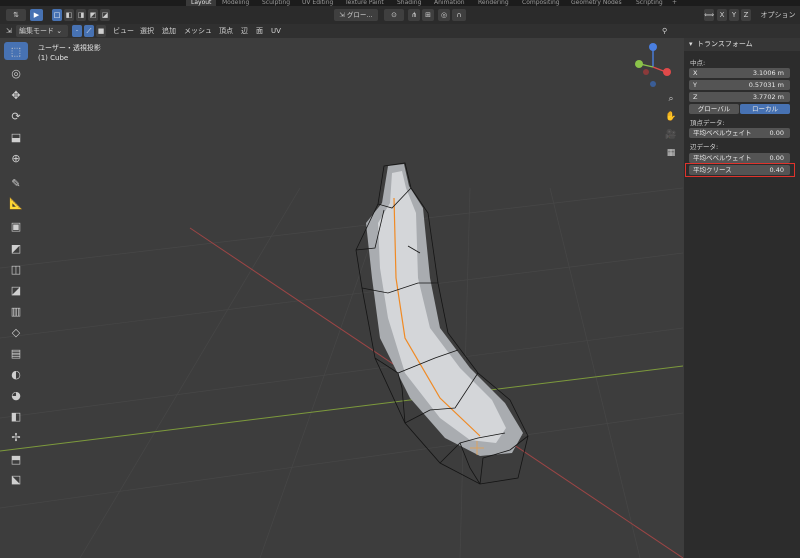  Describe the element at coordinates (707, 123) in the screenshot. I see `vertex-data-label: 頂点データ:` at that location.